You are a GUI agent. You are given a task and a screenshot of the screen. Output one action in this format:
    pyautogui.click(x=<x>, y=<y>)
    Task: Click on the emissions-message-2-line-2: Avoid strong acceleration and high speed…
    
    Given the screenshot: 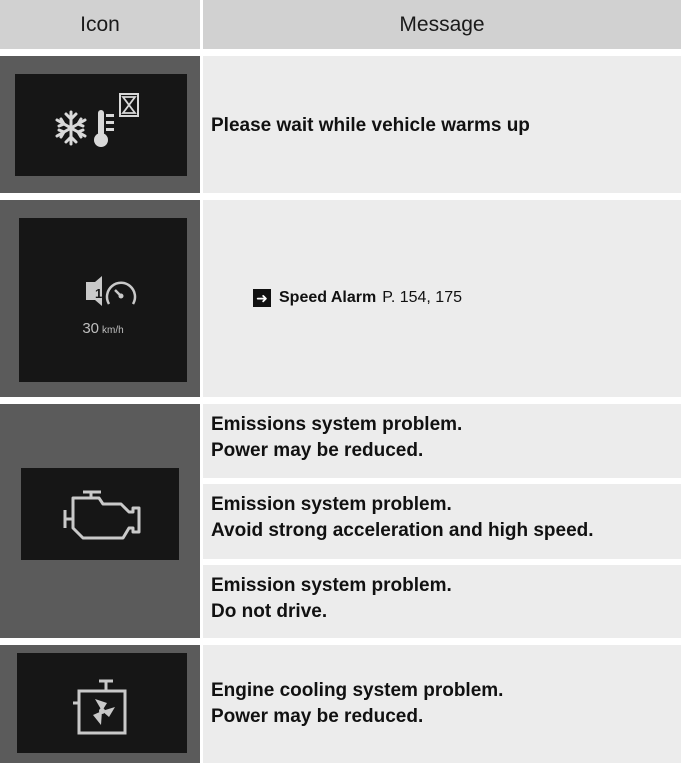 What is the action you would take?
    pyautogui.click(x=402, y=530)
    